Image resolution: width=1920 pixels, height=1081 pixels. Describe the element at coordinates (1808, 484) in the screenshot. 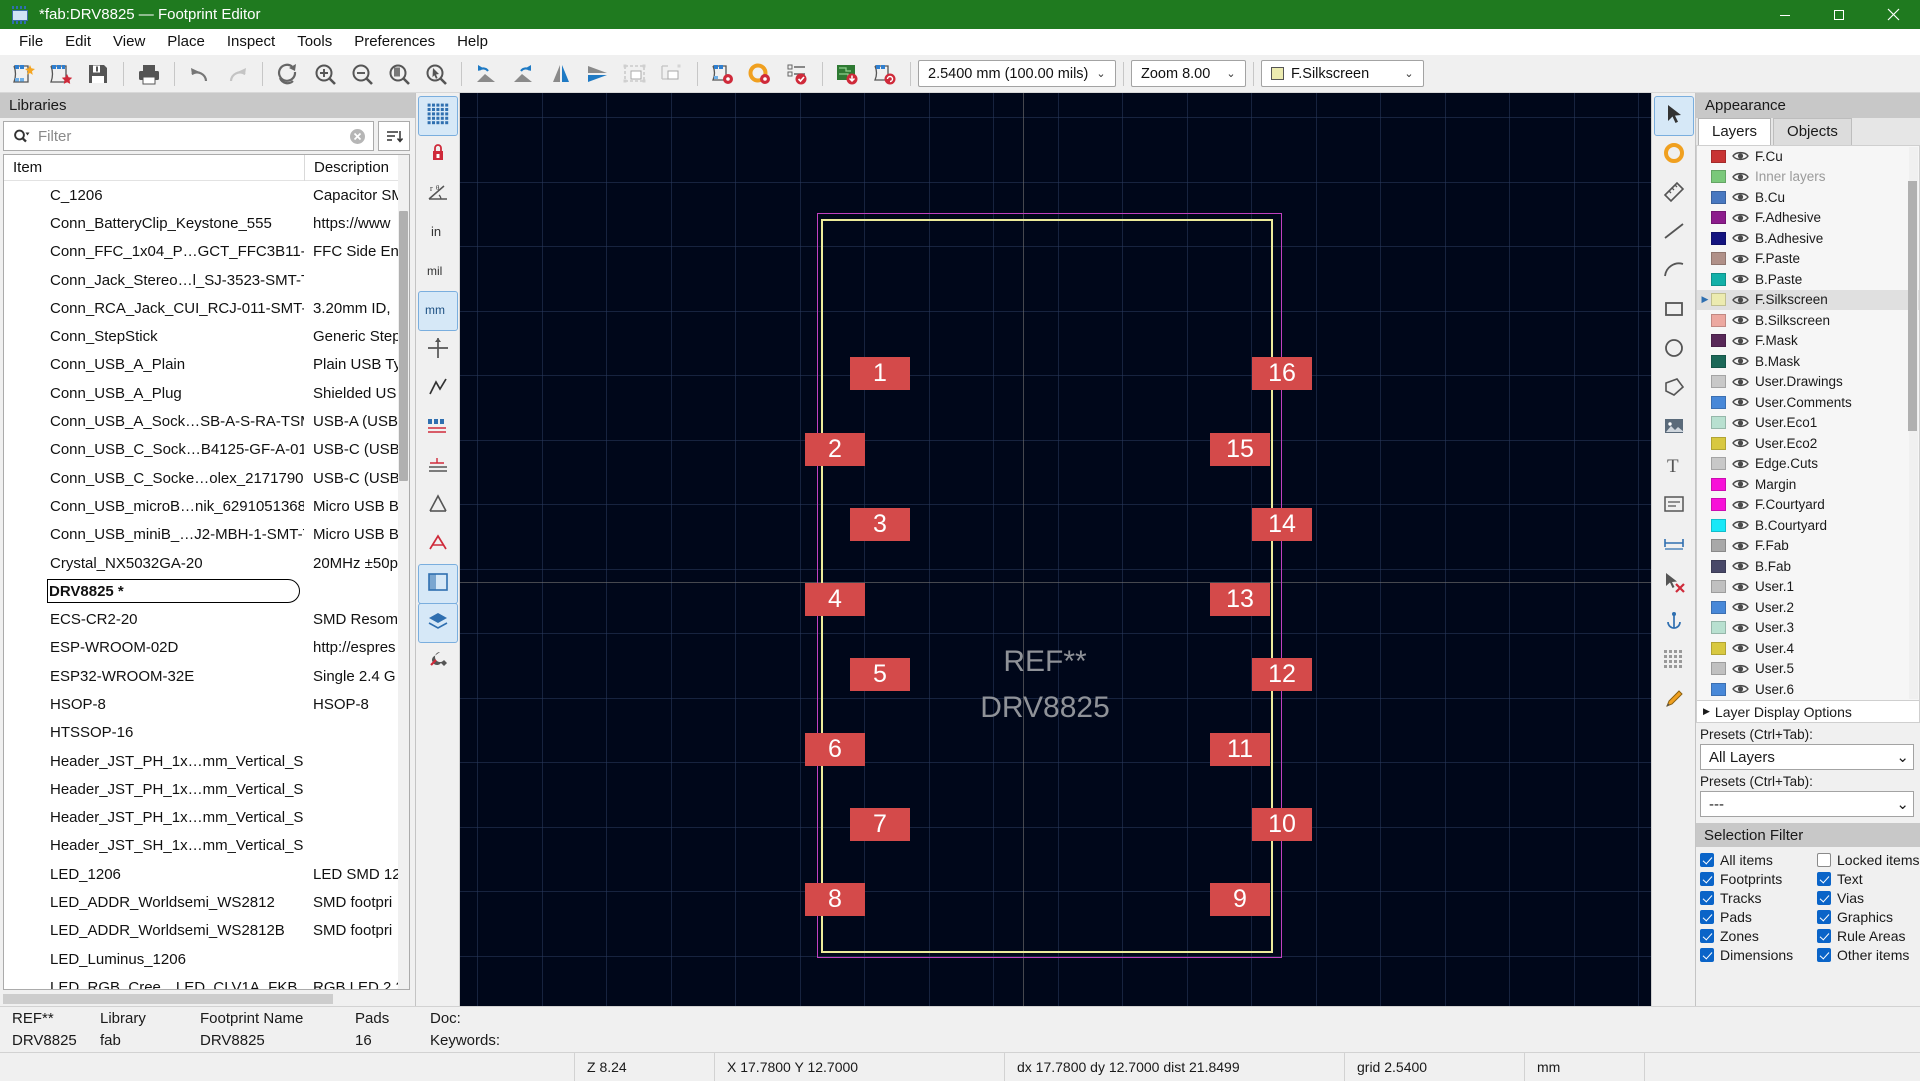

I see `layer-row-margin: Margin` at that location.